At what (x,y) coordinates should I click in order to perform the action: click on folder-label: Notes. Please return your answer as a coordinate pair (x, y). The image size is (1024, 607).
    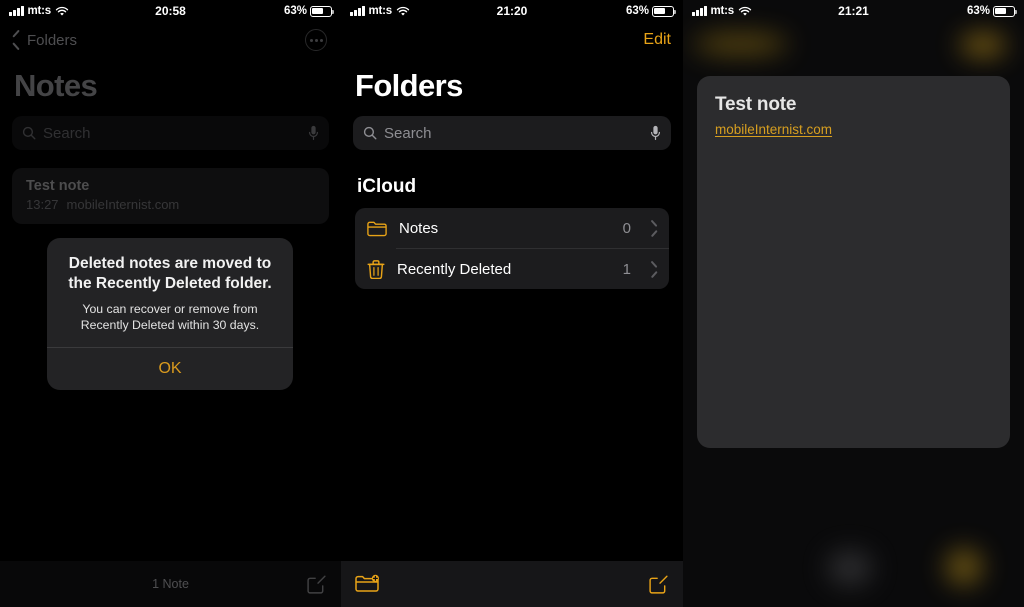
    Looking at the image, I should click on (419, 228).